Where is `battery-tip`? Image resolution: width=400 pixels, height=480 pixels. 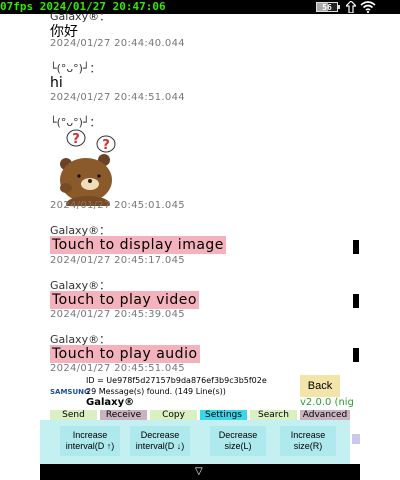
battery-tip is located at coordinates (339, 7).